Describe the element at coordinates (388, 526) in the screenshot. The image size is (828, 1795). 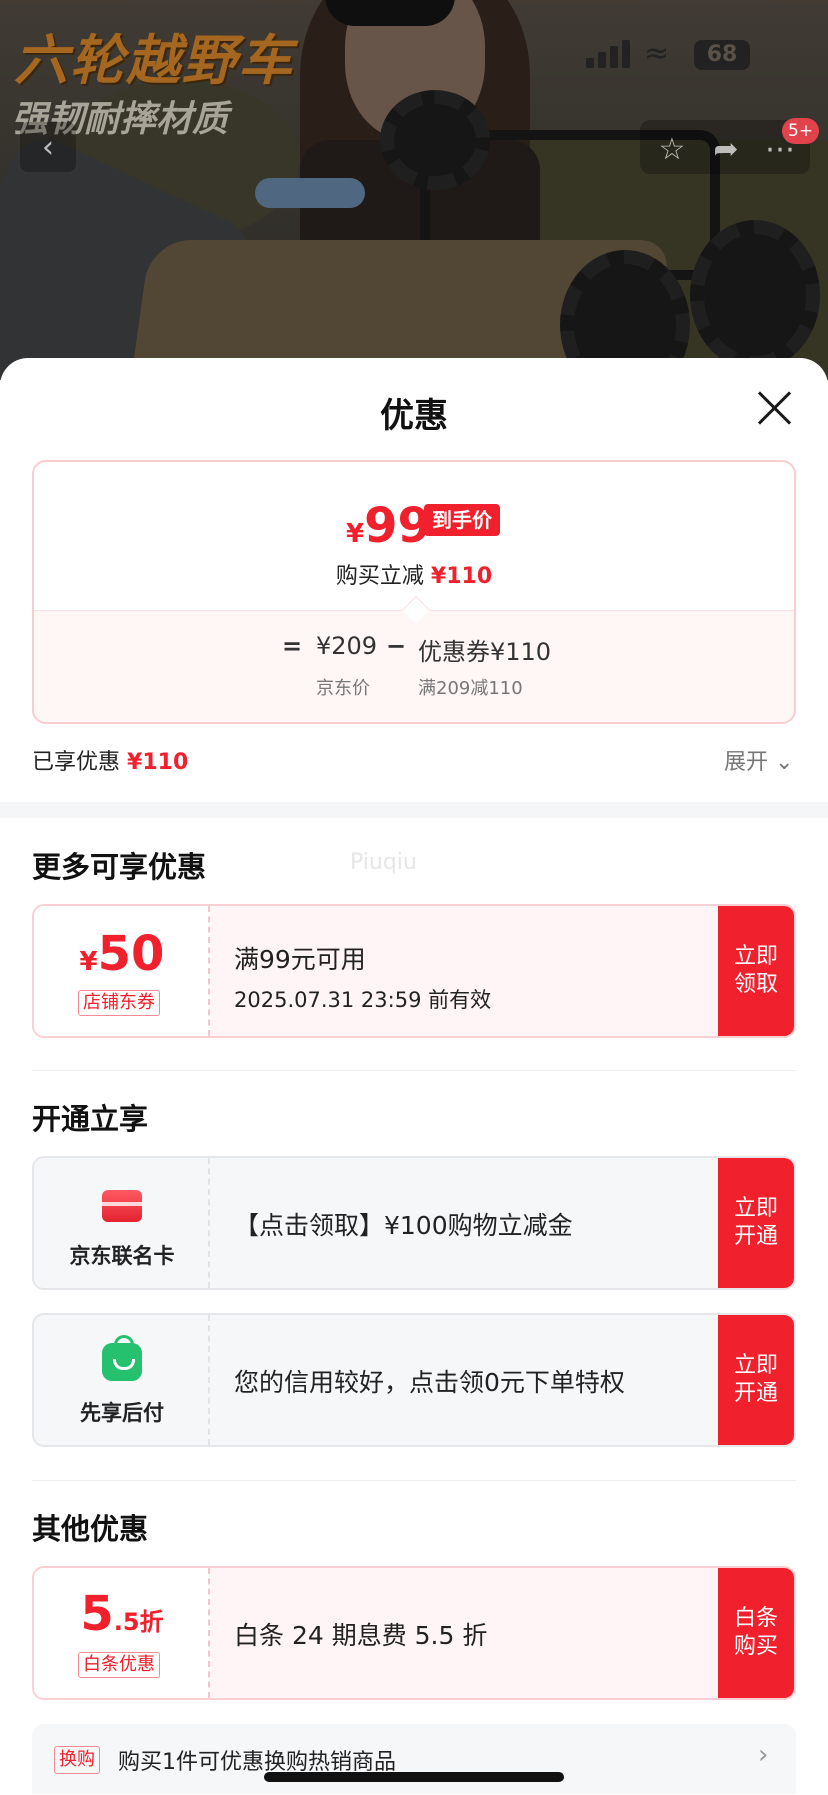
I see `final-price: ¥99` at that location.